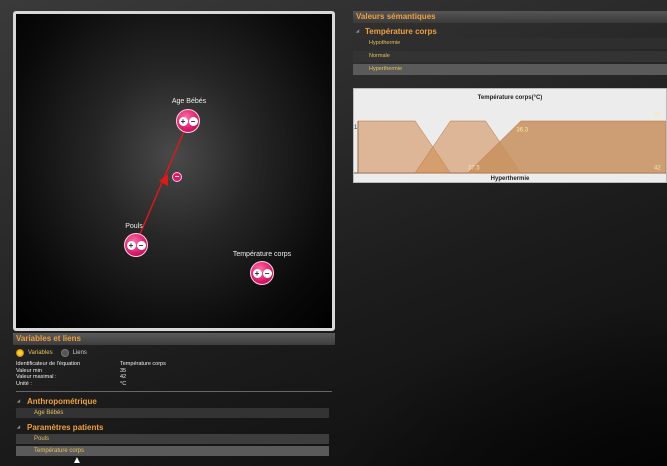 This screenshot has height=466, width=667. Describe the element at coordinates (77, 460) in the screenshot. I see `mouse-cursor-icon: ▲` at that location.